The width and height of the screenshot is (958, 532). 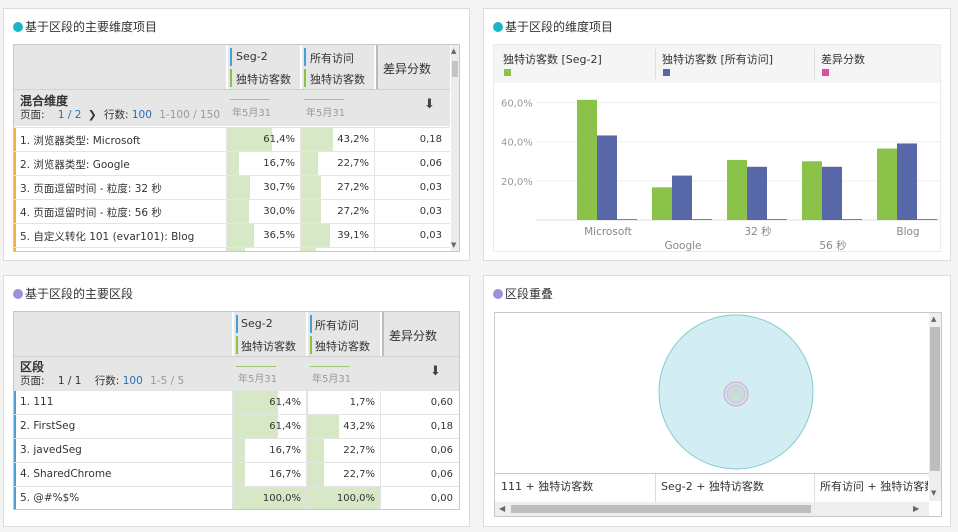 I want to click on row-label: 5. @#%$%, so click(x=49, y=498).